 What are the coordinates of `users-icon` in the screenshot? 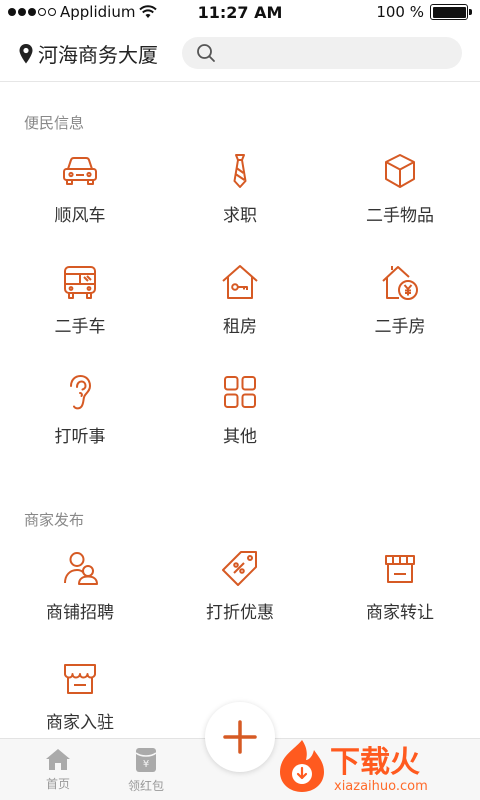 It's located at (81, 568).